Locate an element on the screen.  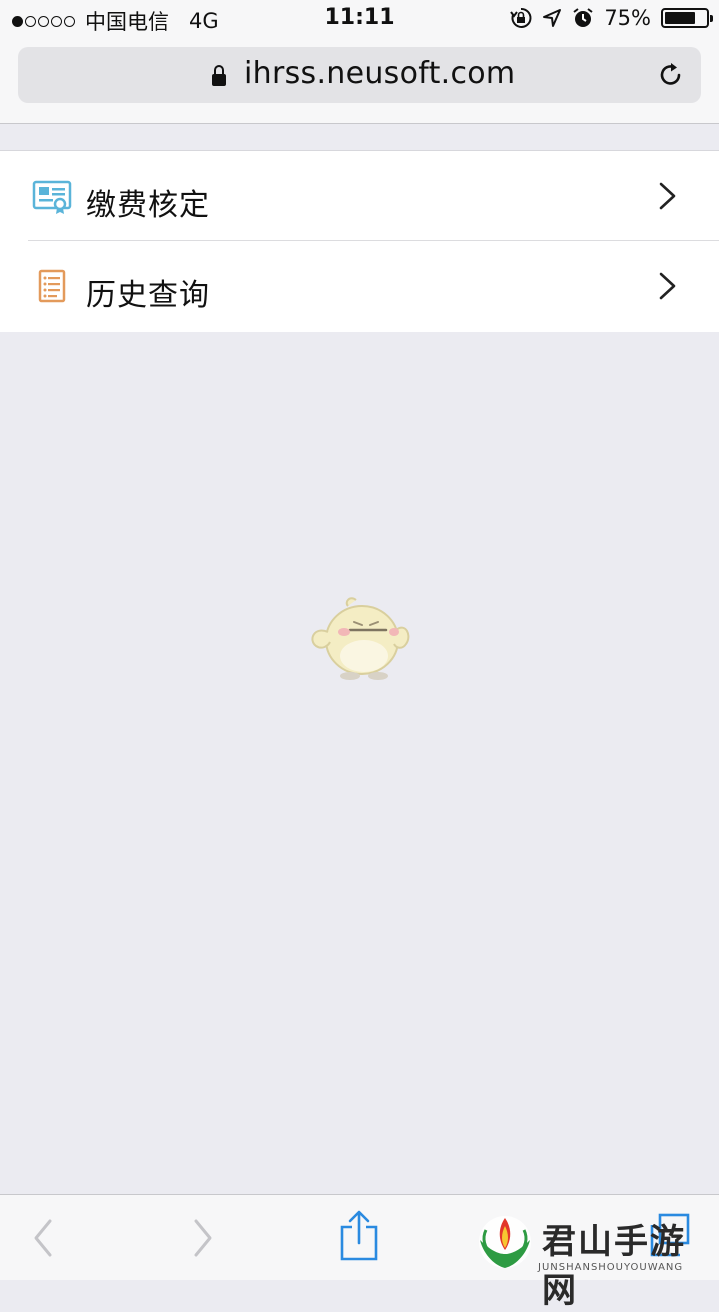
status-bar-right: 75% is located at coordinates (611, 18).